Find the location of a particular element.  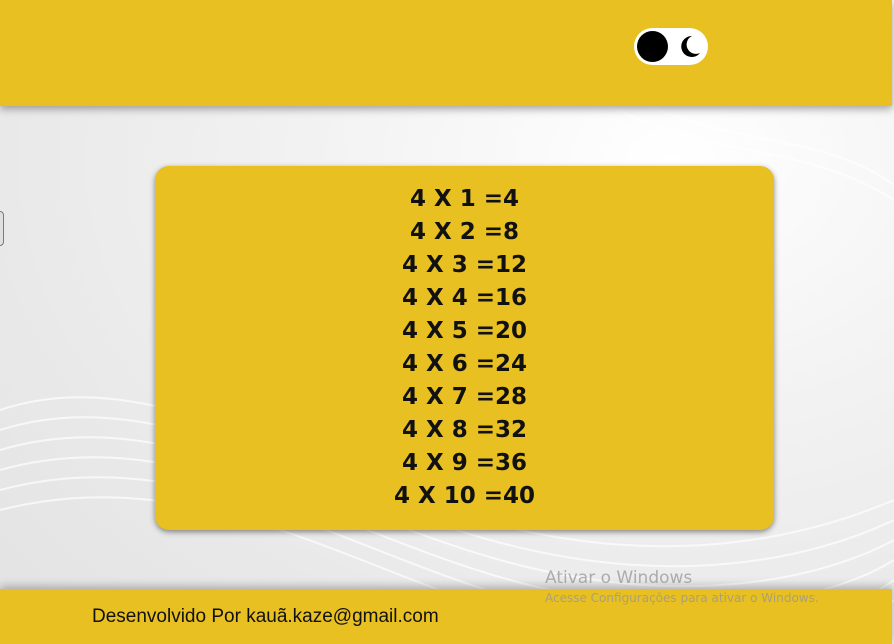

footer: Desenvolvido Por kauã.kaze@gmail.com is located at coordinates (446, 616).